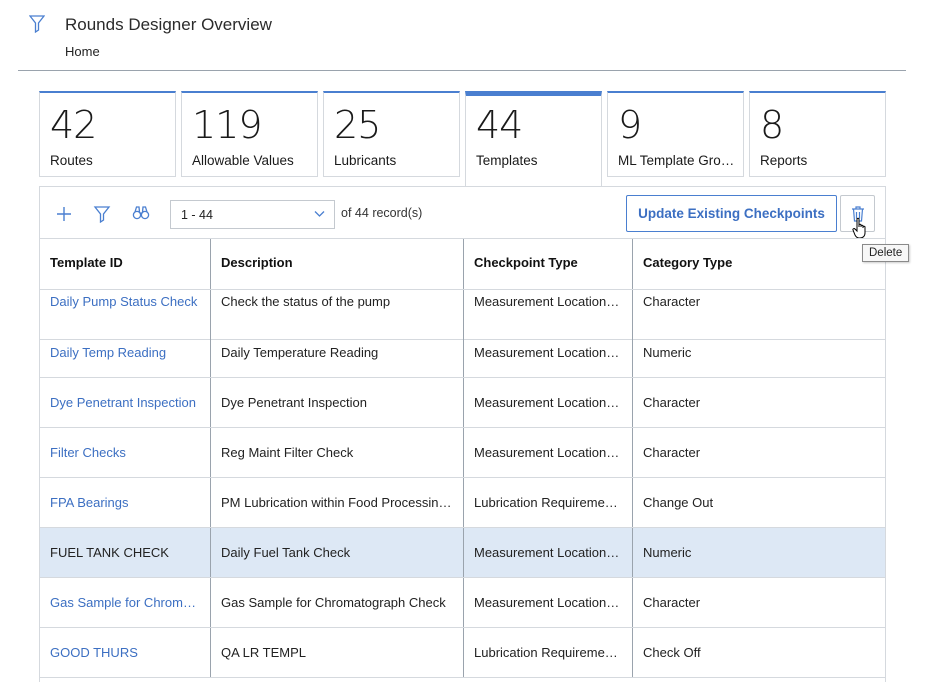 The width and height of the screenshot is (925, 682). Describe the element at coordinates (125, 652) in the screenshot. I see `template-id-link: GOOD THURS` at that location.